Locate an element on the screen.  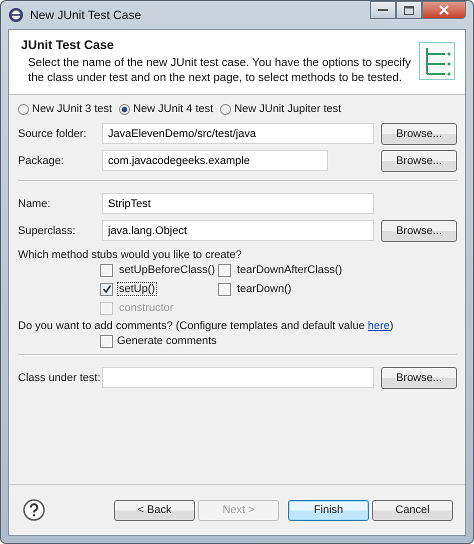
close-button is located at coordinates (444, 10).